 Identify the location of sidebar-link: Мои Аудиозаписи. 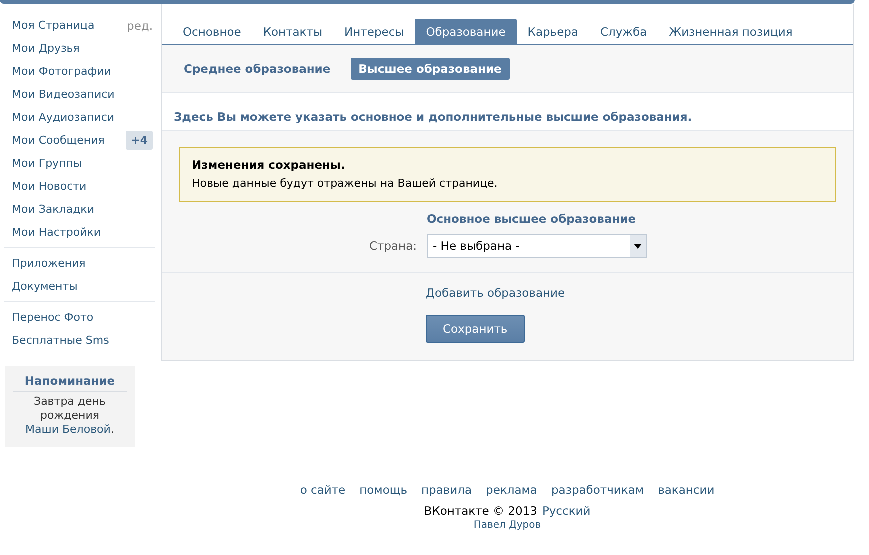
(79, 117).